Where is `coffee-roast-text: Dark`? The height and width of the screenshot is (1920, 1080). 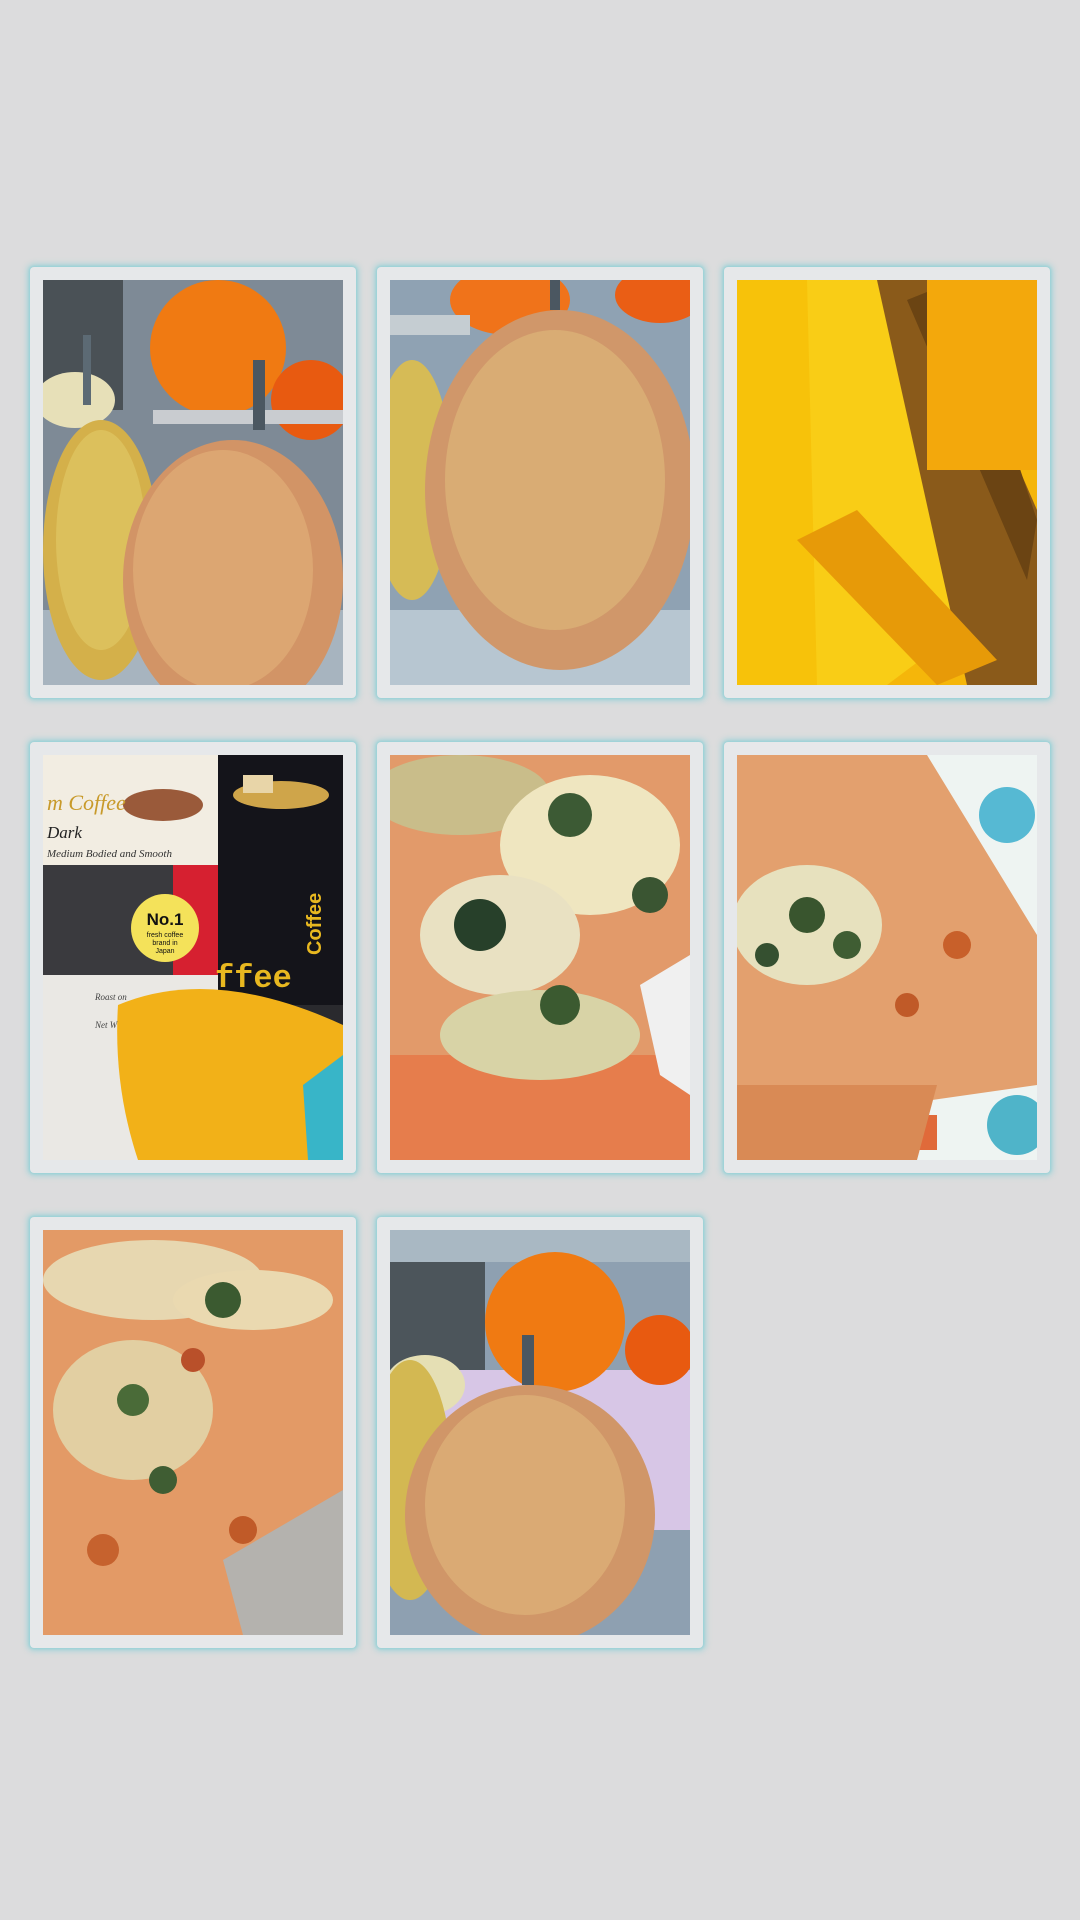
coffee-roast-text: Dark is located at coordinates (64, 832).